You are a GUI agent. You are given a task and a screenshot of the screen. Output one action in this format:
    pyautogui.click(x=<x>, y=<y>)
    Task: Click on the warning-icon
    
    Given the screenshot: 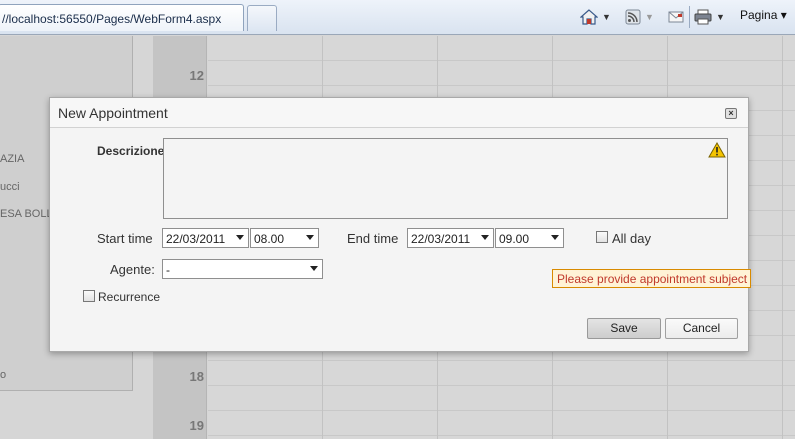 What is the action you would take?
    pyautogui.click(x=717, y=150)
    